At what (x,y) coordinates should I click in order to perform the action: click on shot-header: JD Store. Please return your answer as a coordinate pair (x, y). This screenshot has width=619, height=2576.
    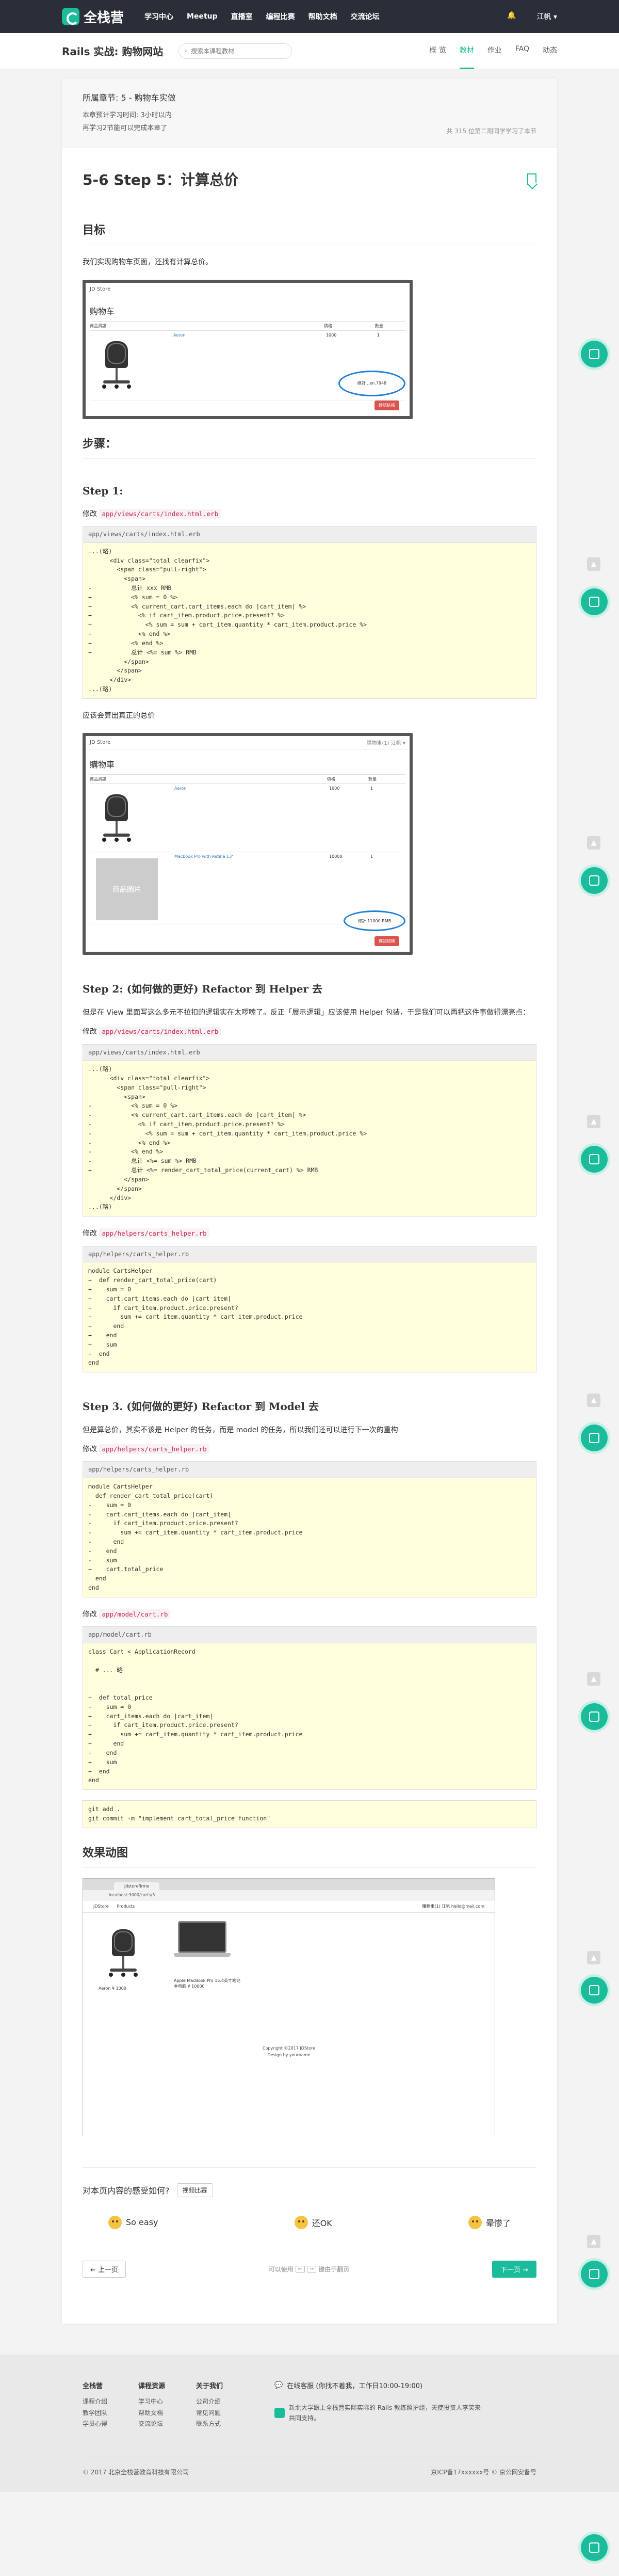
    Looking at the image, I should click on (248, 289).